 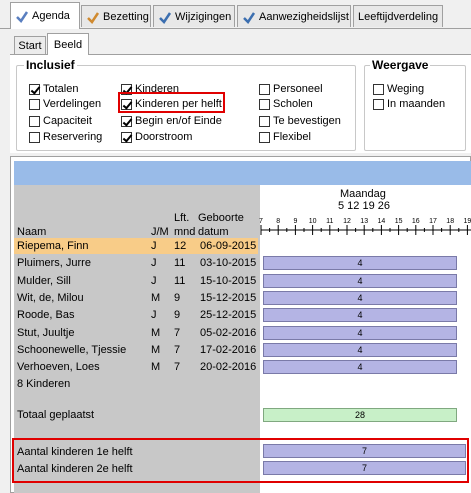 What do you see at coordinates (242, 173) in the screenshot?
I see `grid-header-bar` at bounding box center [242, 173].